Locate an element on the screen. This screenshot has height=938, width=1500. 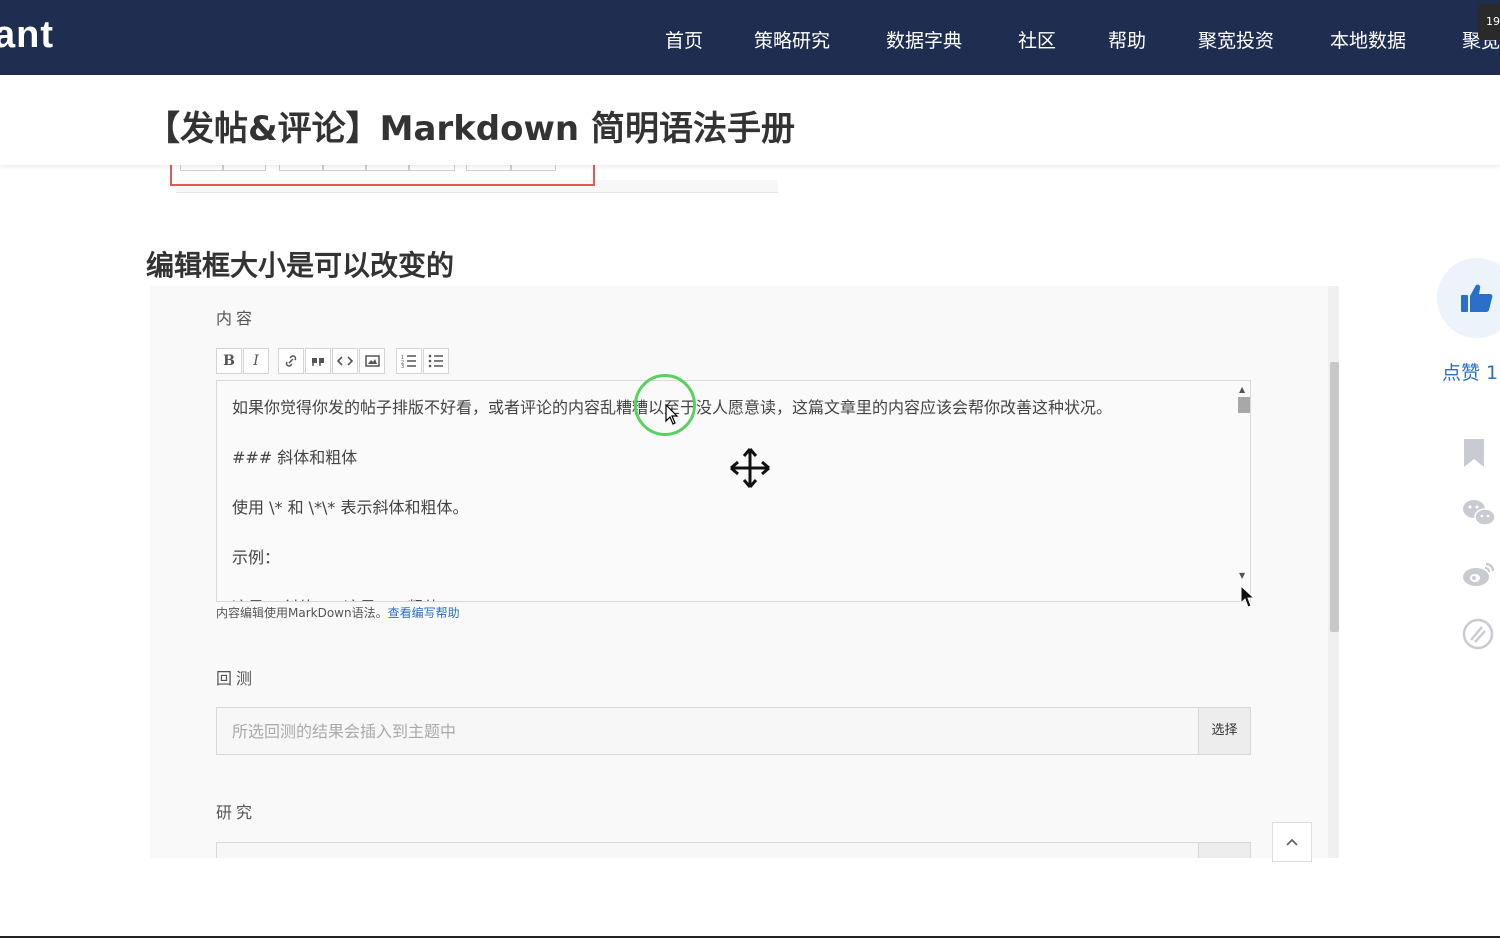
ordered-list-icon: 123 is located at coordinates (409, 361).